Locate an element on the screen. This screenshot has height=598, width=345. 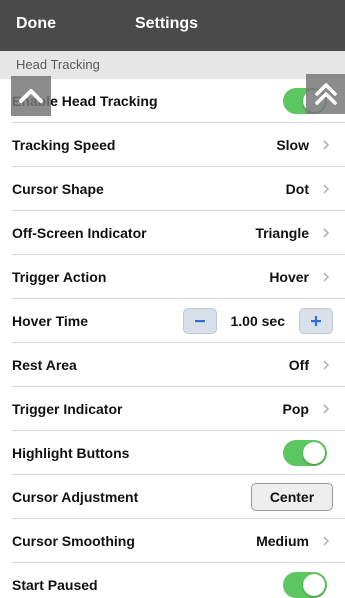
row-label: Rest Area is located at coordinates (44, 365).